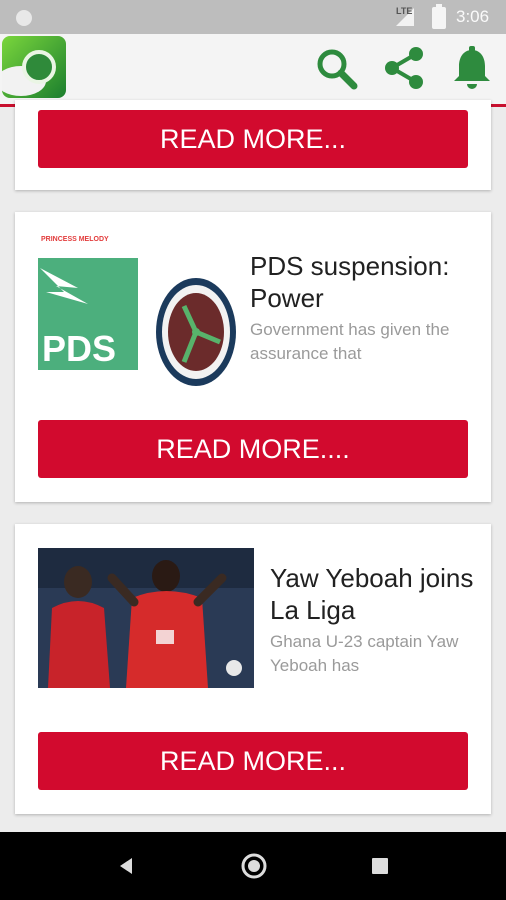 This screenshot has height=900, width=506. Describe the element at coordinates (126, 866) in the screenshot. I see `back-icon` at that location.